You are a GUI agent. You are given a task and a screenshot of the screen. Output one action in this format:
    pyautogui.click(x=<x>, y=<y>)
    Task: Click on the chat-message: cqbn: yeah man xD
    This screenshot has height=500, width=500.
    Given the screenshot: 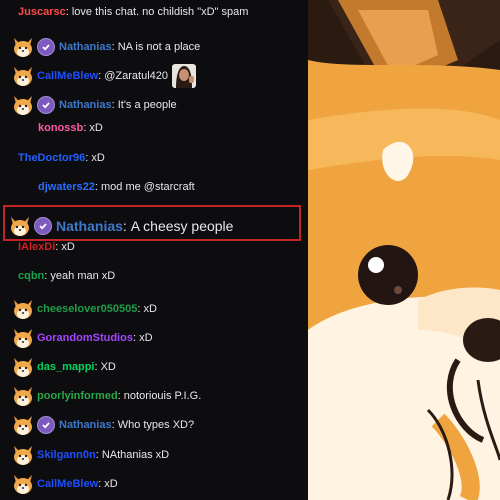 What is the action you would take?
    pyautogui.click(x=67, y=276)
    